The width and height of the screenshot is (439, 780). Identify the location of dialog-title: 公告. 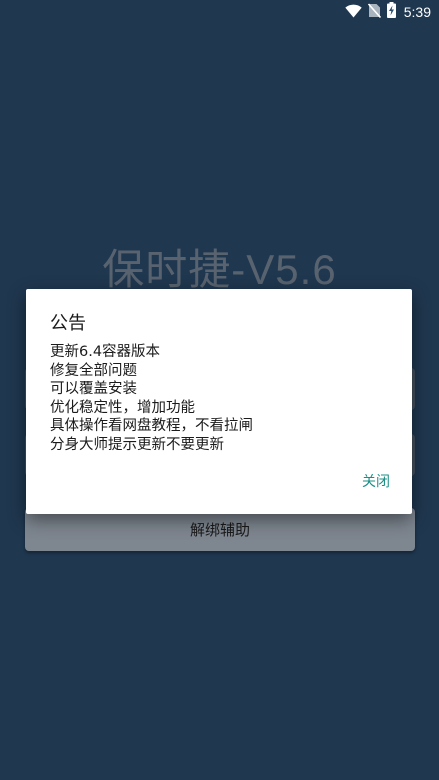
(68, 323).